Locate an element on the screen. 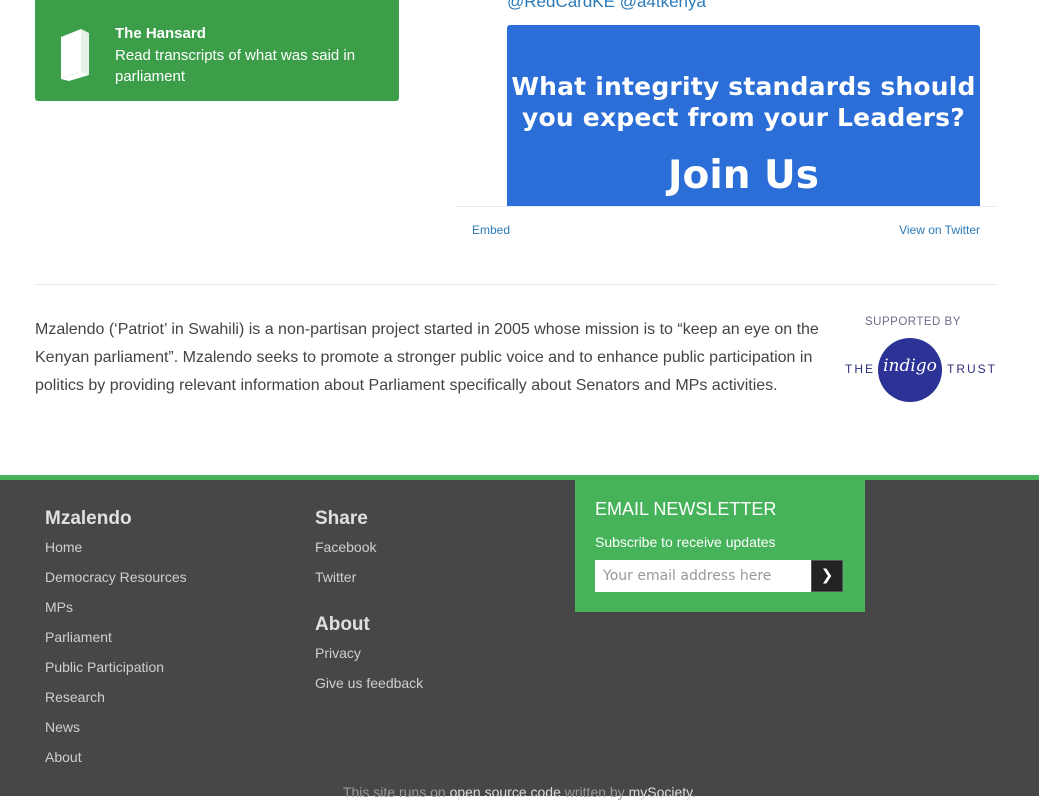 The width and height of the screenshot is (1039, 800). footer-link-home: Home is located at coordinates (116, 547).